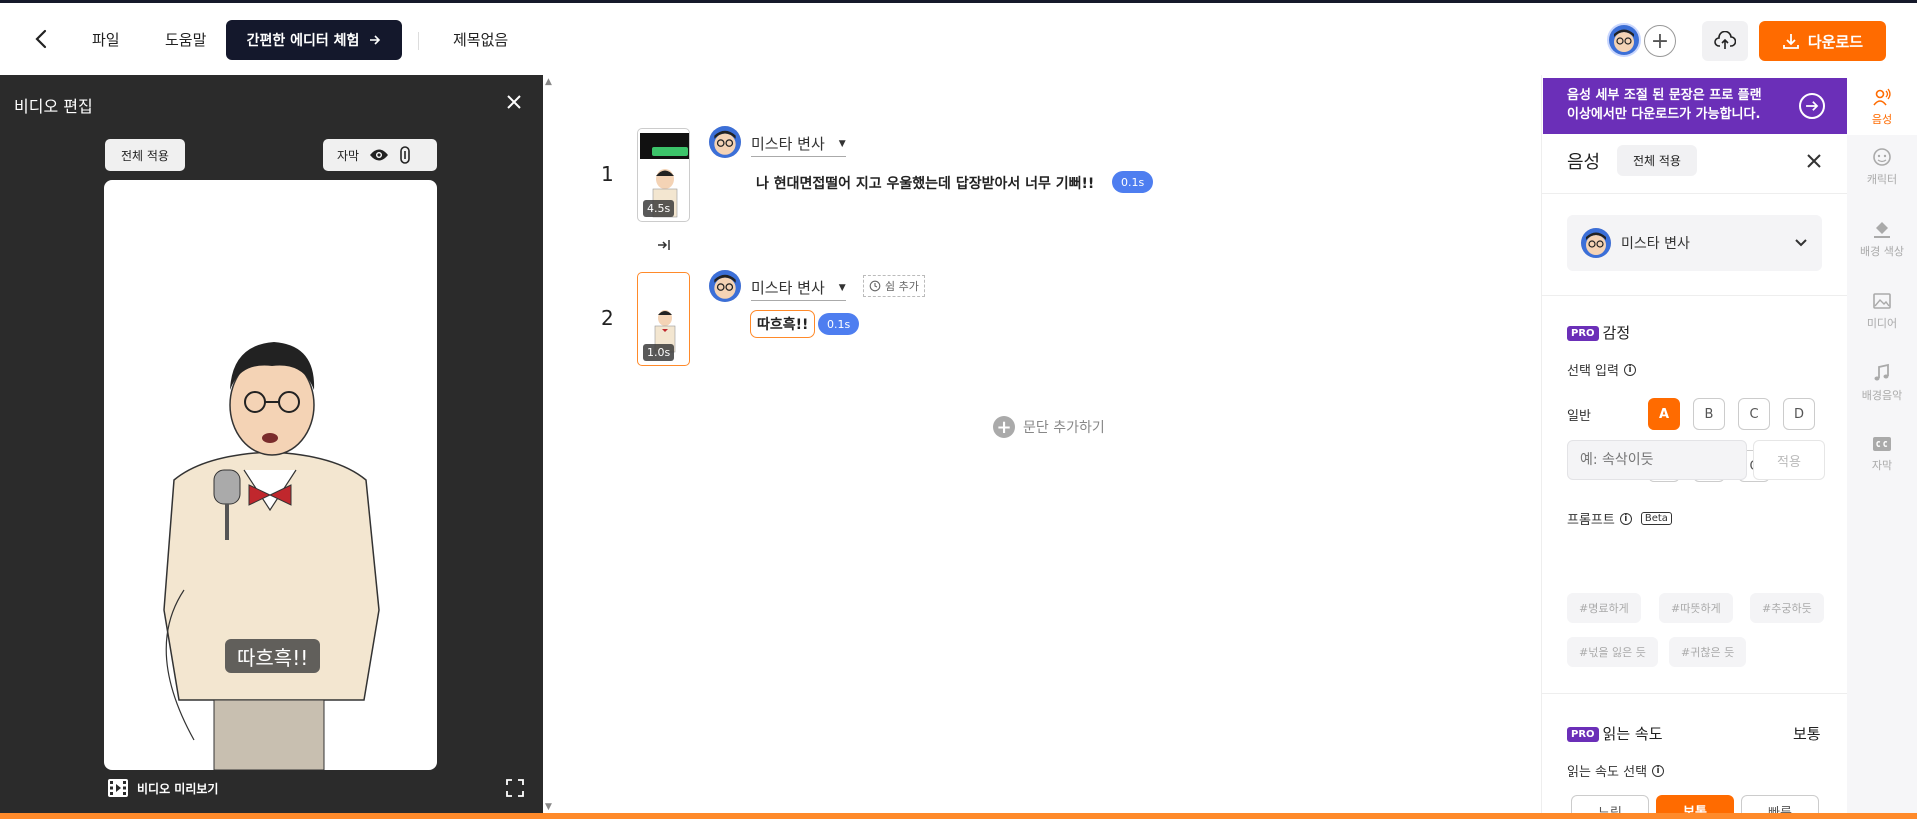 The image size is (1917, 819). I want to click on link-icon, so click(405, 155).